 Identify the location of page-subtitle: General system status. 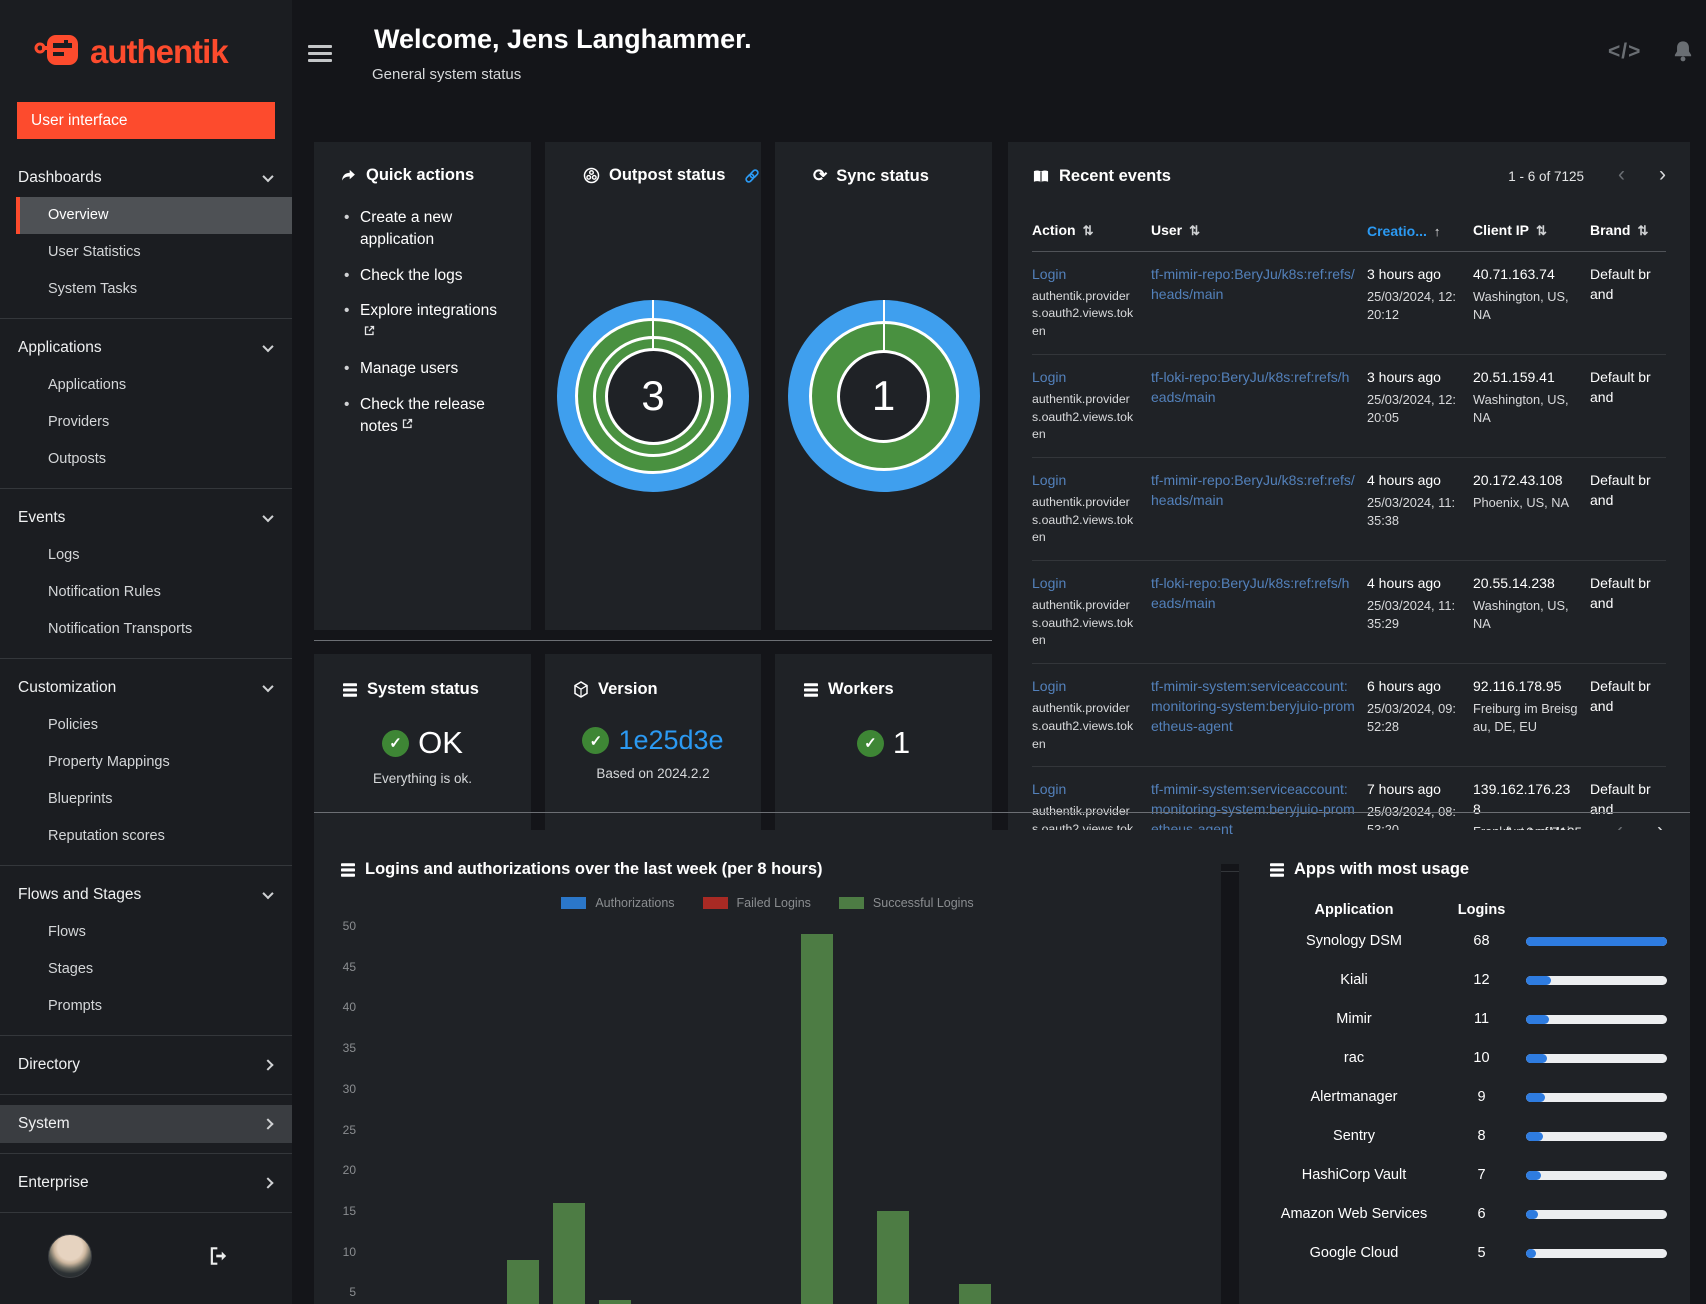
(447, 74).